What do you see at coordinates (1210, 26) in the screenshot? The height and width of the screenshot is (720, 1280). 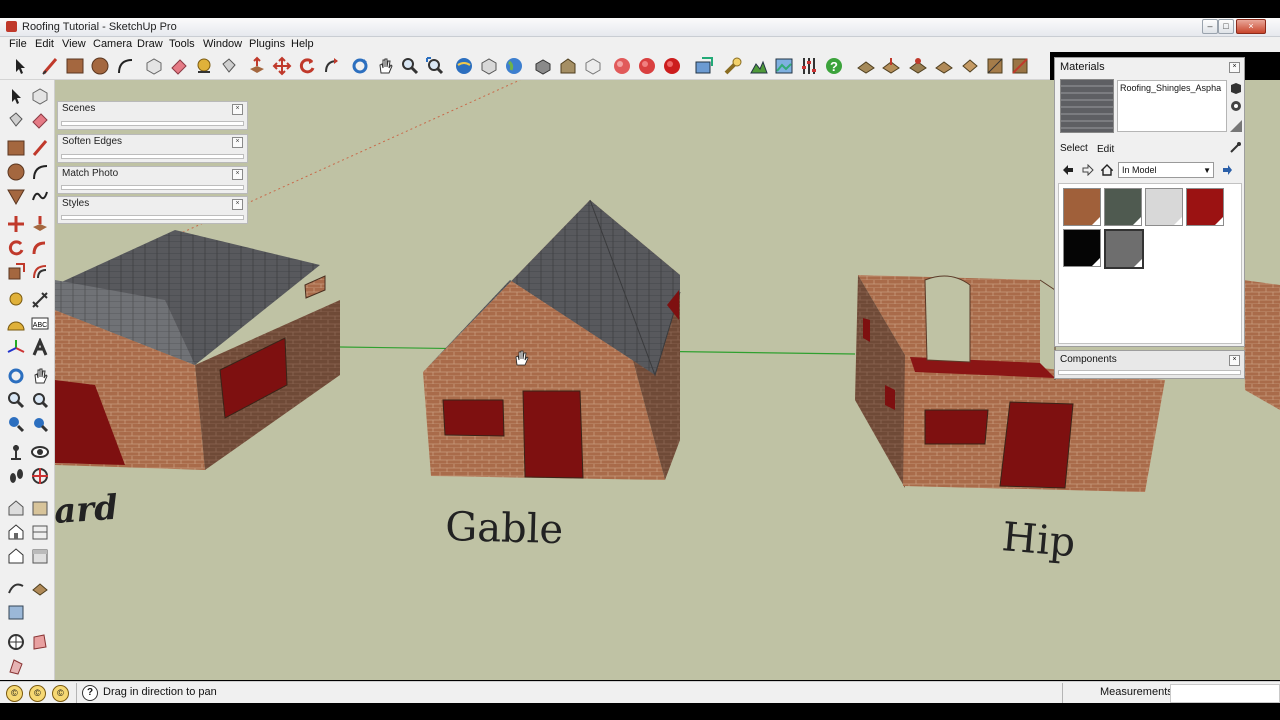 I see `minimize-button: –` at bounding box center [1210, 26].